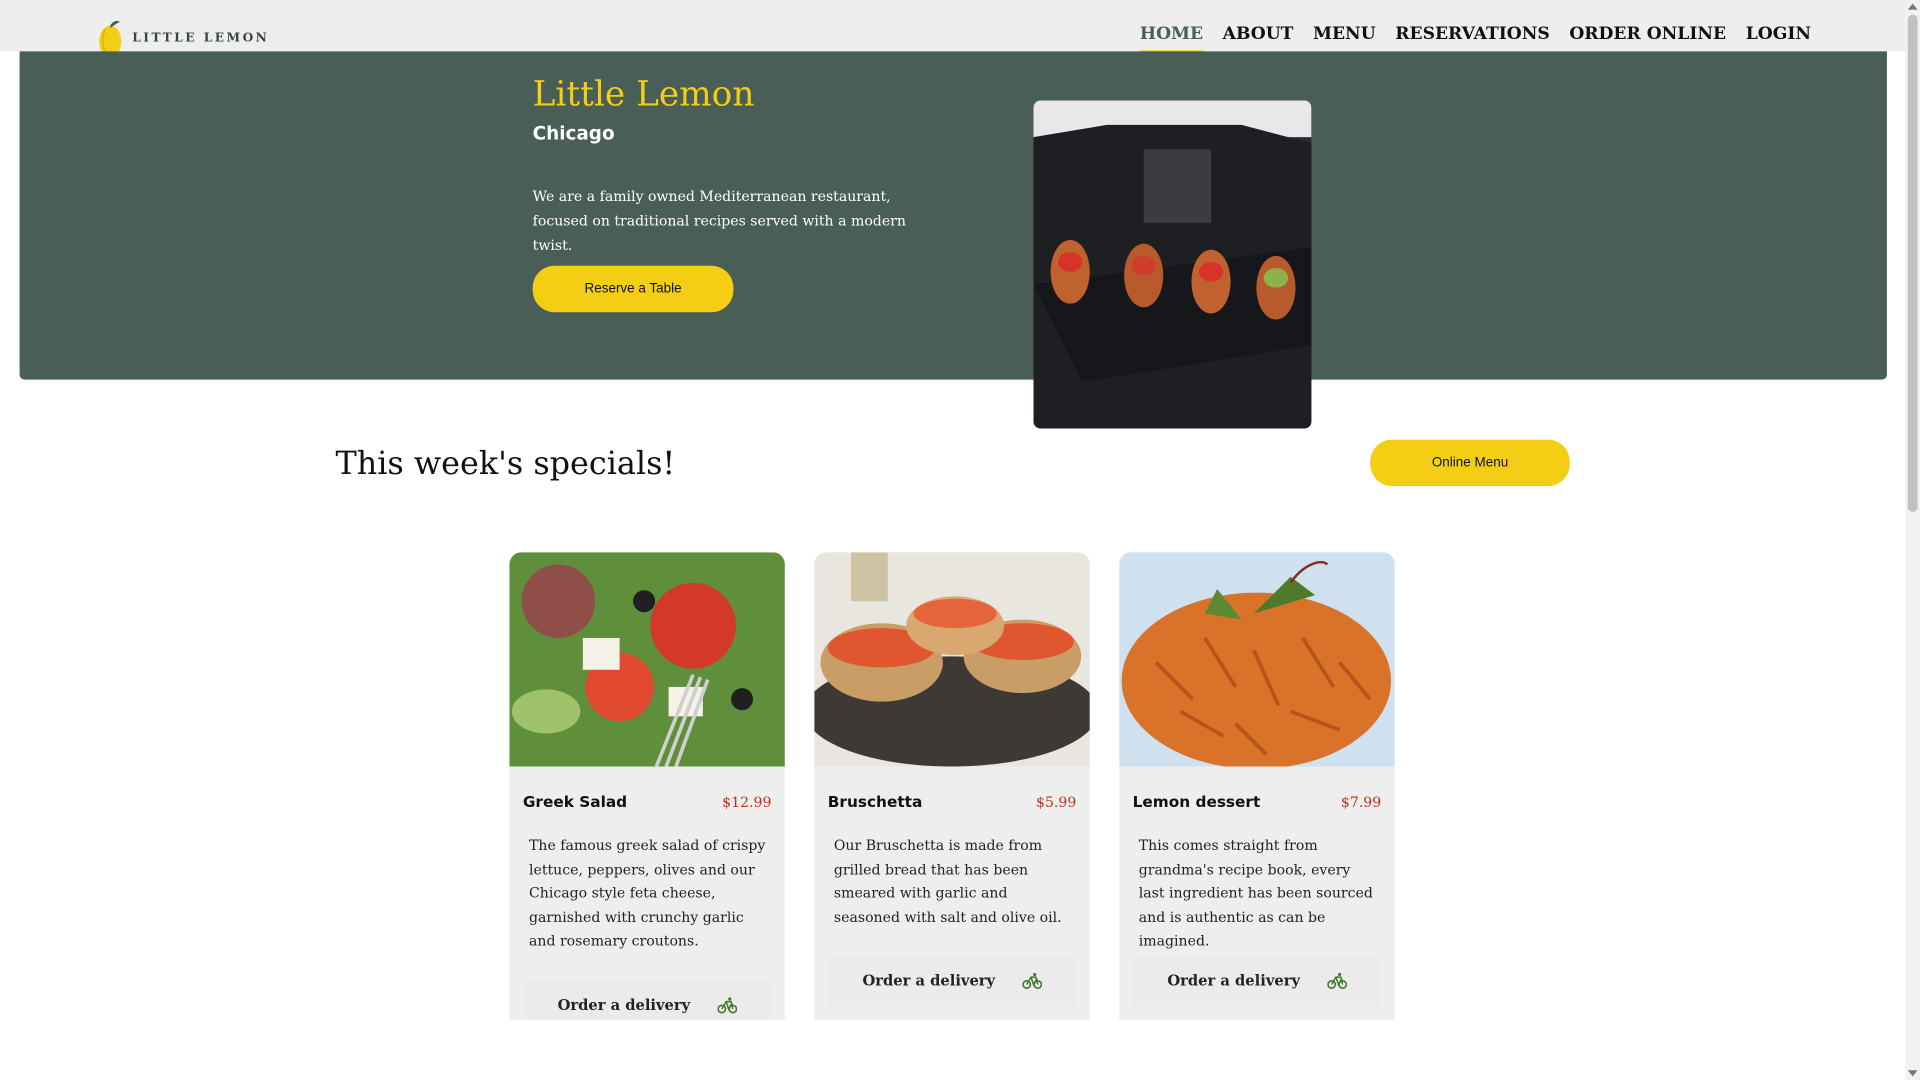 This screenshot has width=1920, height=1080. I want to click on nav-reservations: RESERVATIONS, so click(1472, 36).